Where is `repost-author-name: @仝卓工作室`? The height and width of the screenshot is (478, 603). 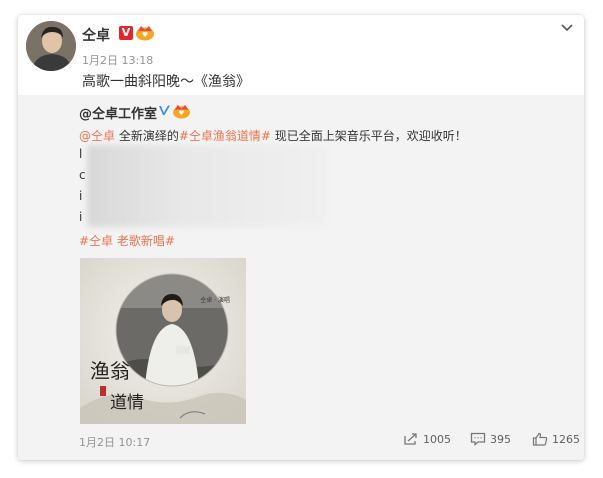 repost-author-name: @仝卓工作室 is located at coordinates (118, 112).